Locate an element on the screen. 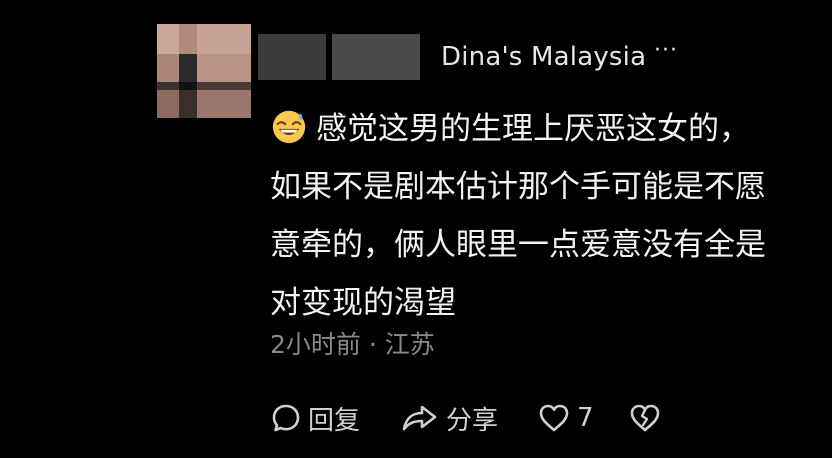  share-icon is located at coordinates (419, 418).